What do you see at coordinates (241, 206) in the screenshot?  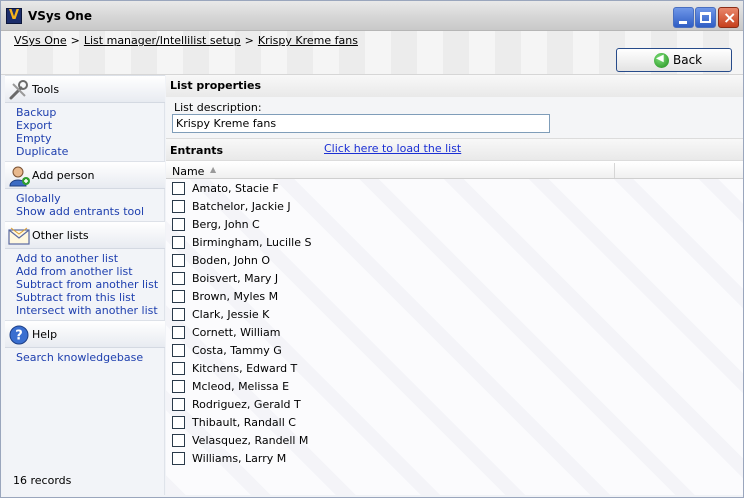 I see `entrant-name: Batchelor, Jackie J` at bounding box center [241, 206].